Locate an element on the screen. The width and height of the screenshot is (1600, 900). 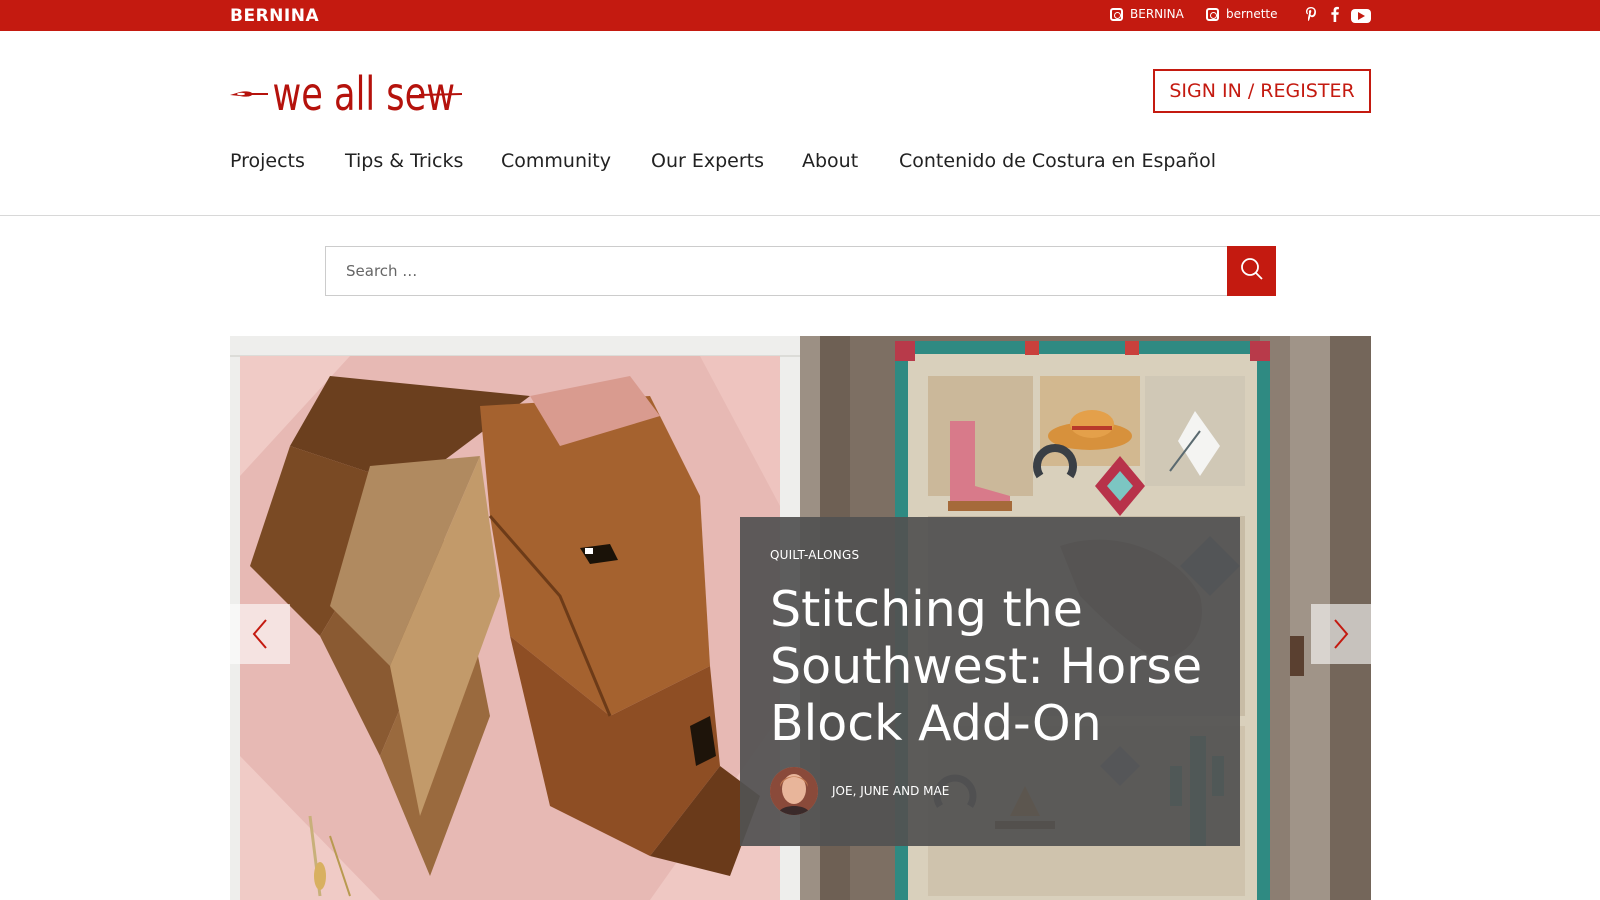
search-icon is located at coordinates (1252, 271).